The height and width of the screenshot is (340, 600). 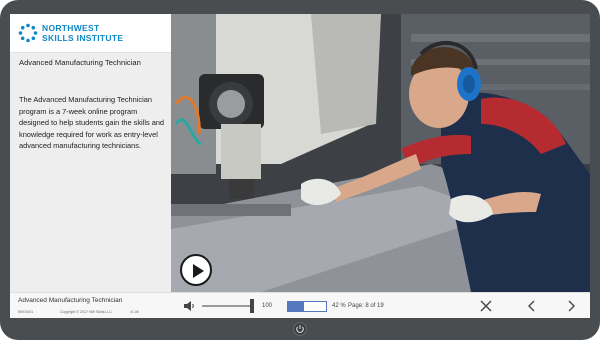 What do you see at coordinates (252, 306) in the screenshot?
I see `volume-slider-thumb` at bounding box center [252, 306].